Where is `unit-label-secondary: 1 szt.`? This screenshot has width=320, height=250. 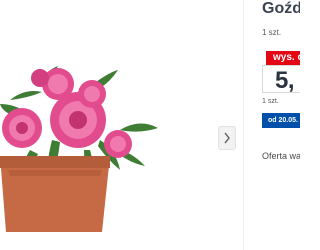
unit-label-secondary: 1 szt. is located at coordinates (270, 101).